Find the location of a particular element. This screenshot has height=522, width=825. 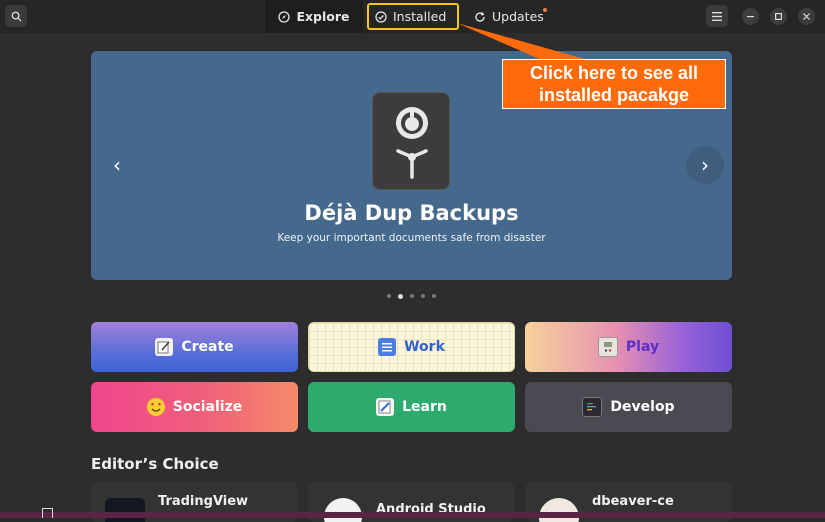

safe-icon is located at coordinates (412, 143).